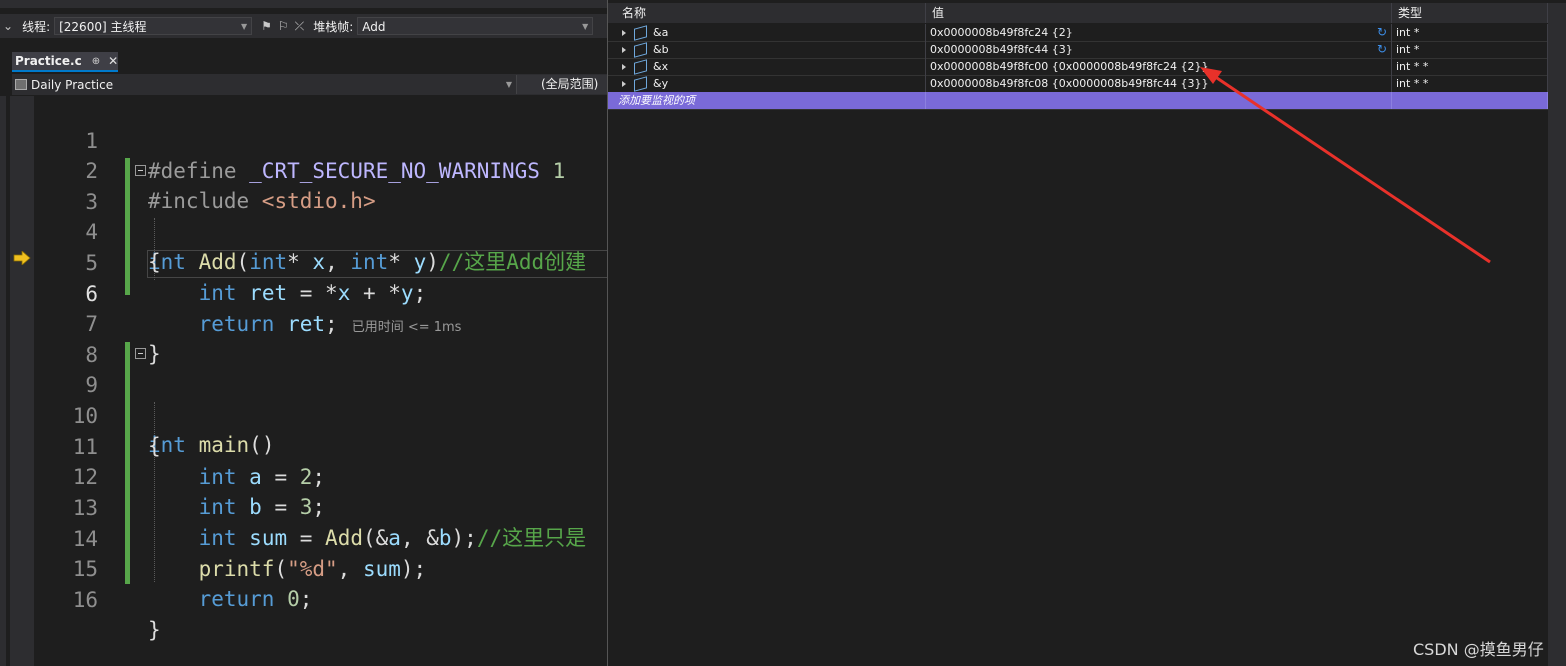  Describe the element at coordinates (1352, 169) in the screenshot. I see `annotation-arrow-line` at that location.